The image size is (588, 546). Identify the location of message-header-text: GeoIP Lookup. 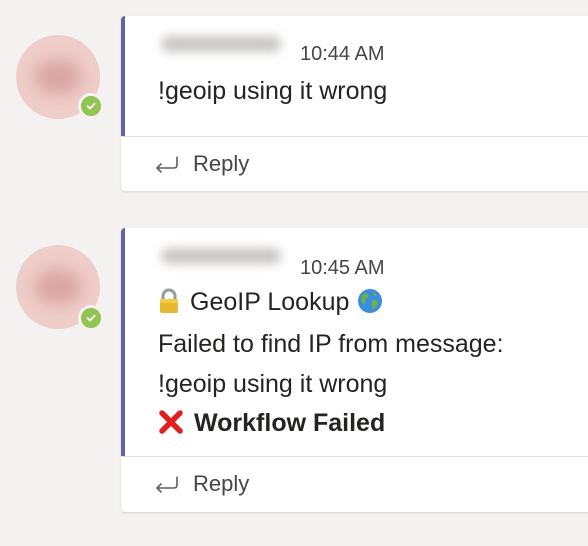
(270, 302).